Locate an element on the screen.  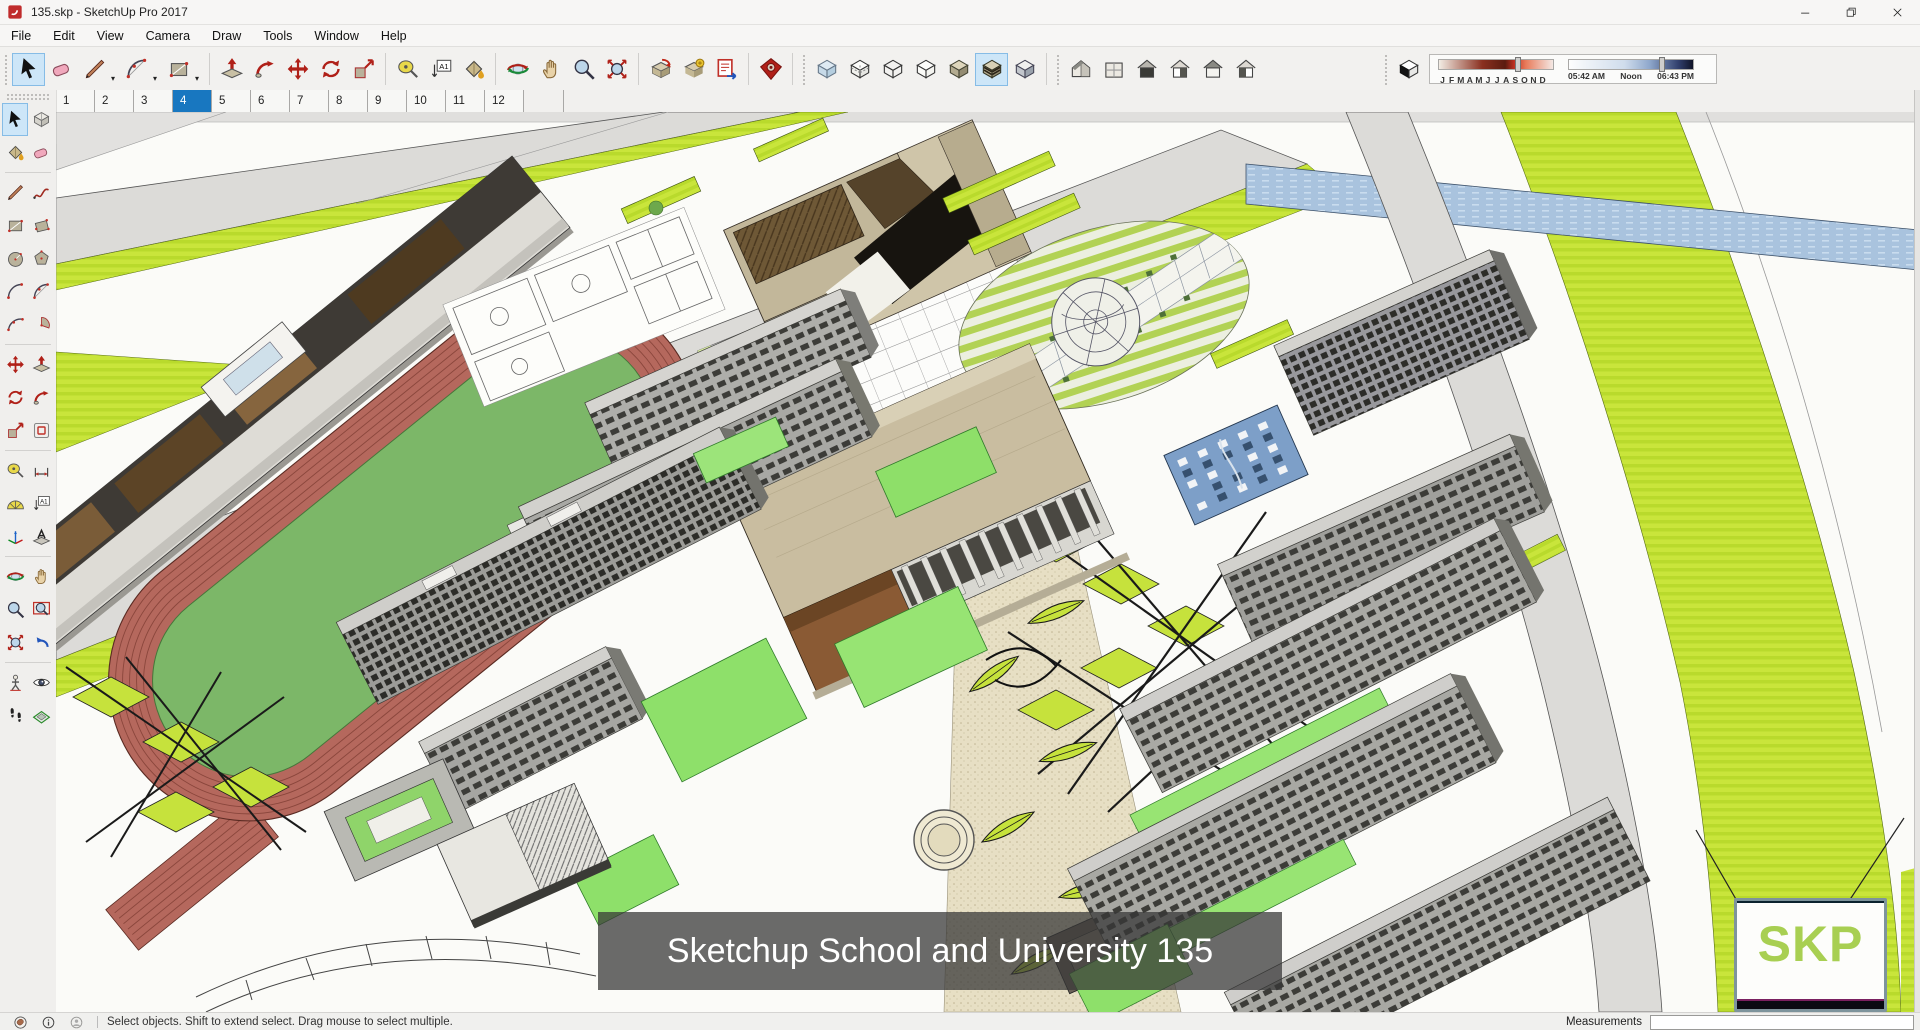
back-edges-button is located at coordinates (859, 69).